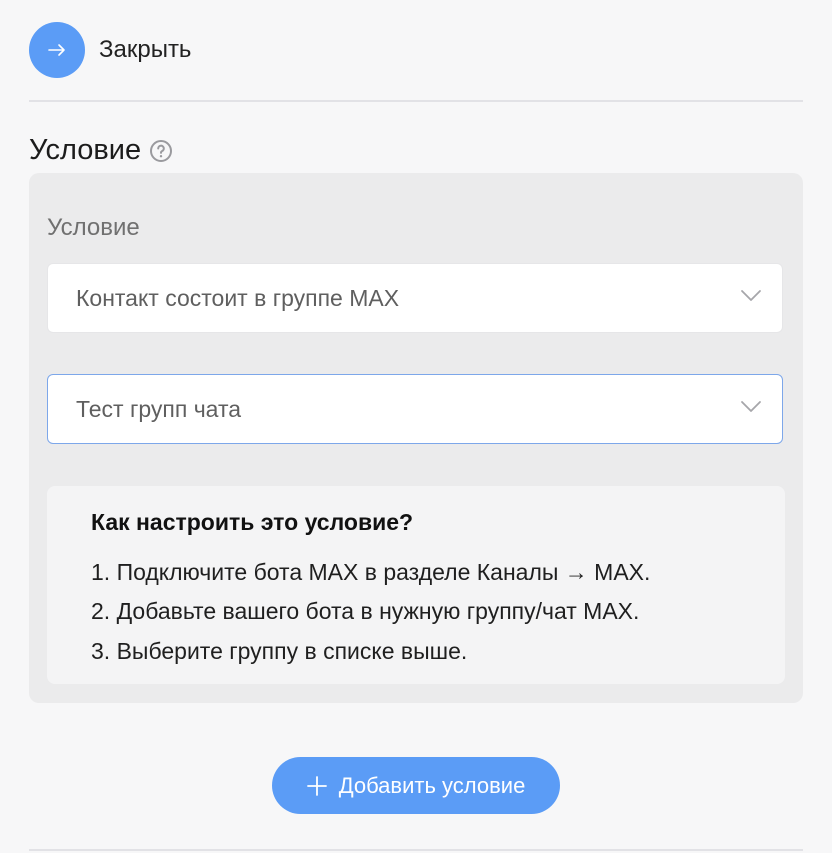  What do you see at coordinates (416, 101) in the screenshot?
I see `header-divider` at bounding box center [416, 101].